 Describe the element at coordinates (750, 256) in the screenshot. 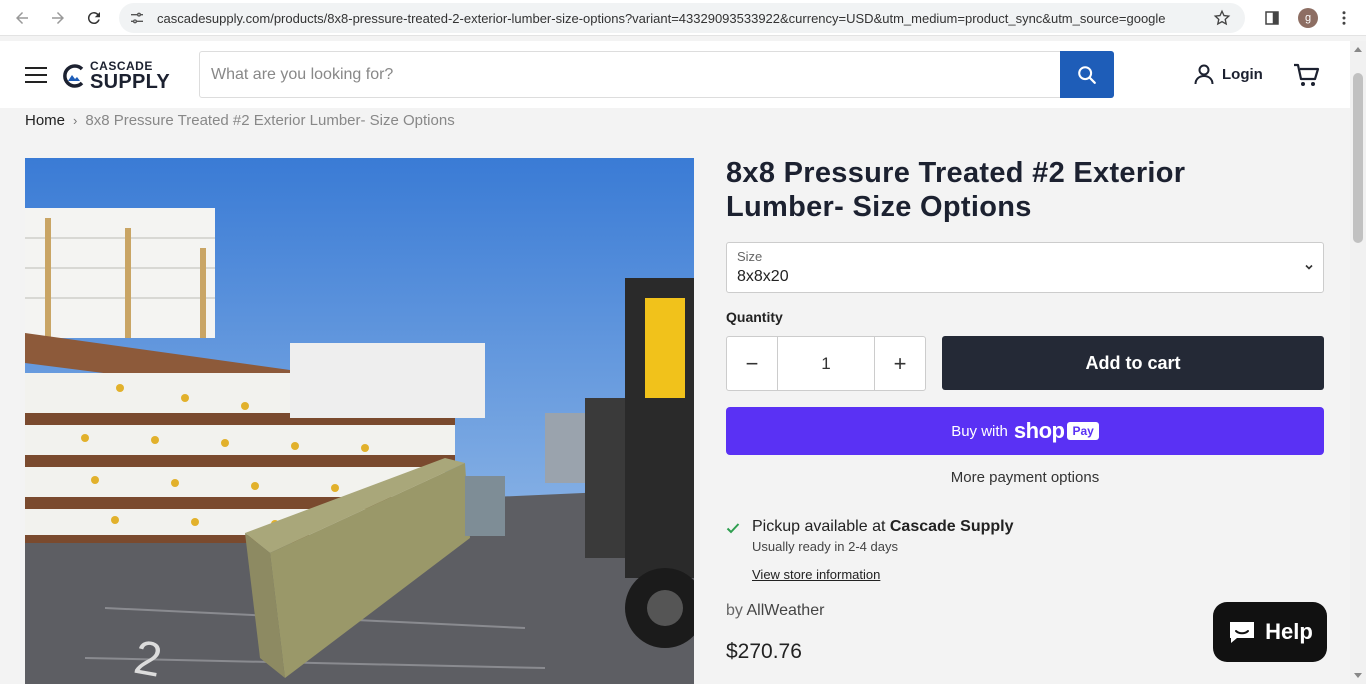

I see `size-label: Size` at that location.